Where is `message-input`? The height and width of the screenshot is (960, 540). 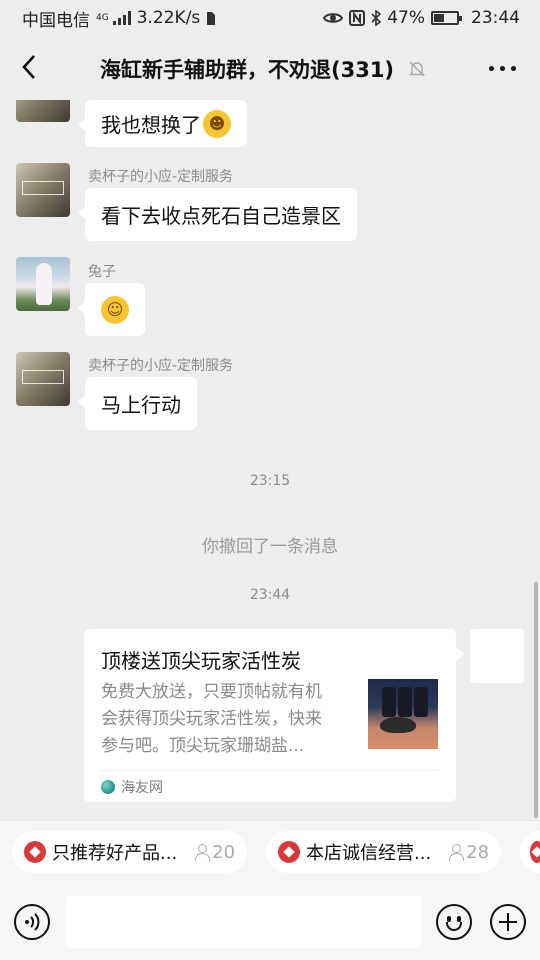
message-input is located at coordinates (243, 922).